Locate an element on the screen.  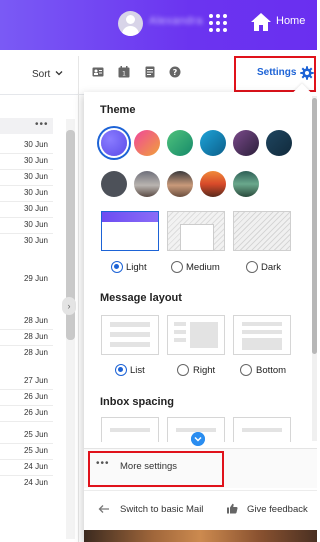
inbox-spacing-title: Inbox spacing is located at coordinates (137, 402).